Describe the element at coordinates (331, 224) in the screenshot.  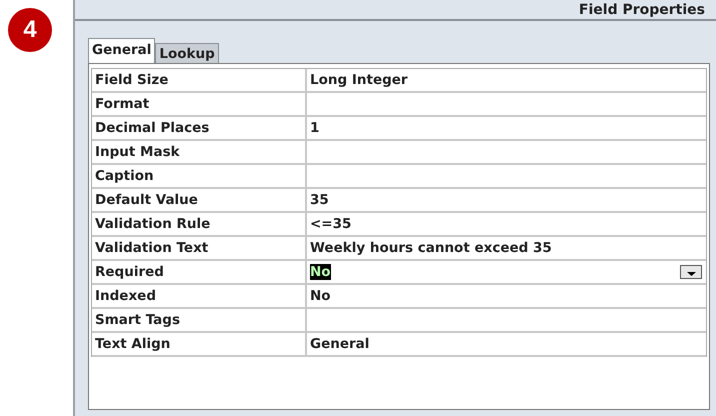
I see `property-value: <=35` at that location.